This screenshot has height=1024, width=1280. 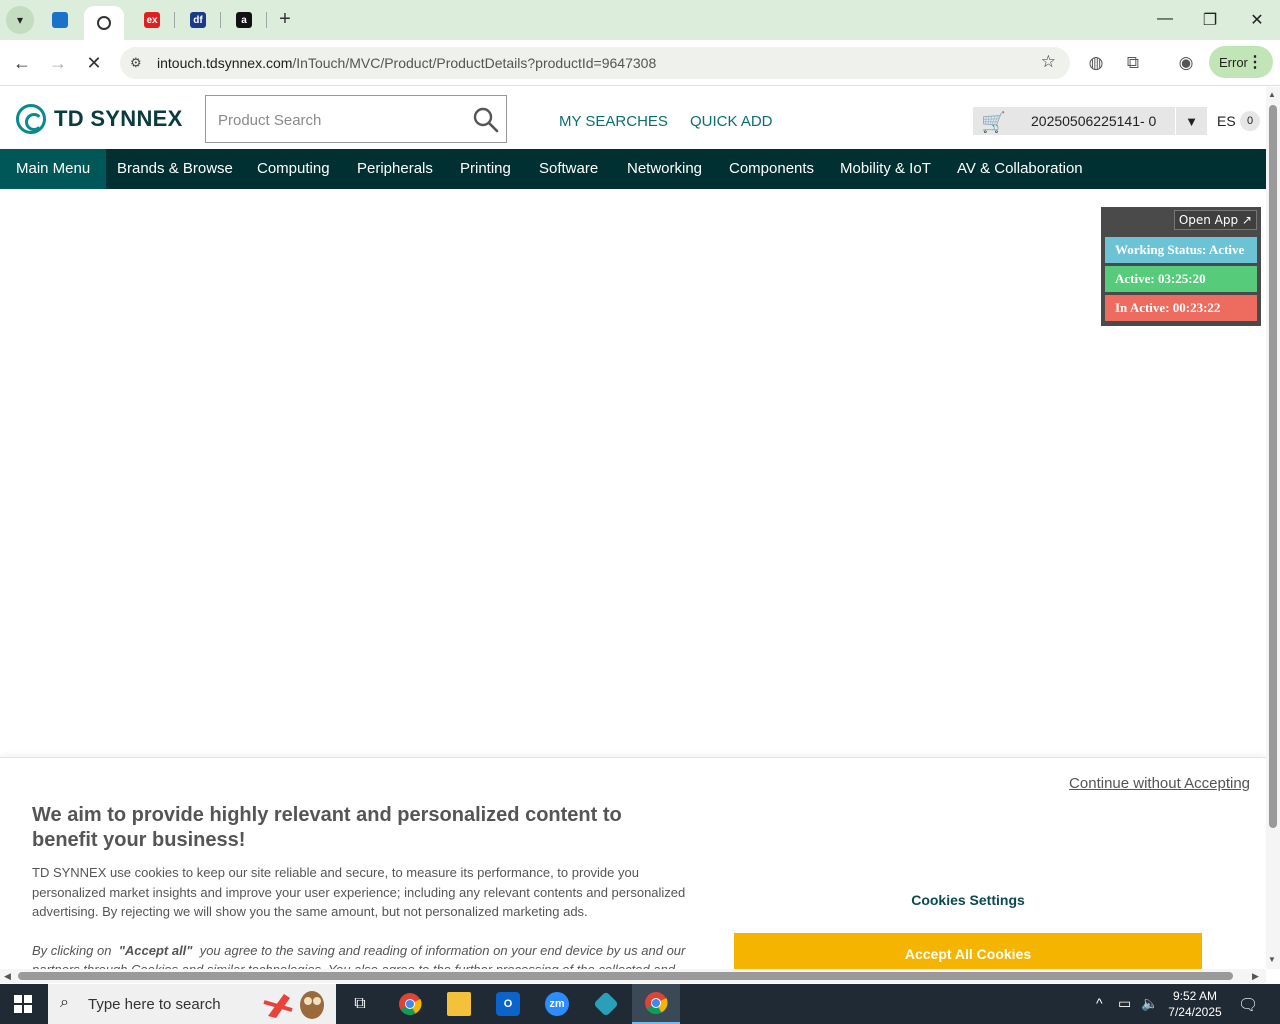 What do you see at coordinates (23, 1004) in the screenshot?
I see `windows-start-icon` at bounding box center [23, 1004].